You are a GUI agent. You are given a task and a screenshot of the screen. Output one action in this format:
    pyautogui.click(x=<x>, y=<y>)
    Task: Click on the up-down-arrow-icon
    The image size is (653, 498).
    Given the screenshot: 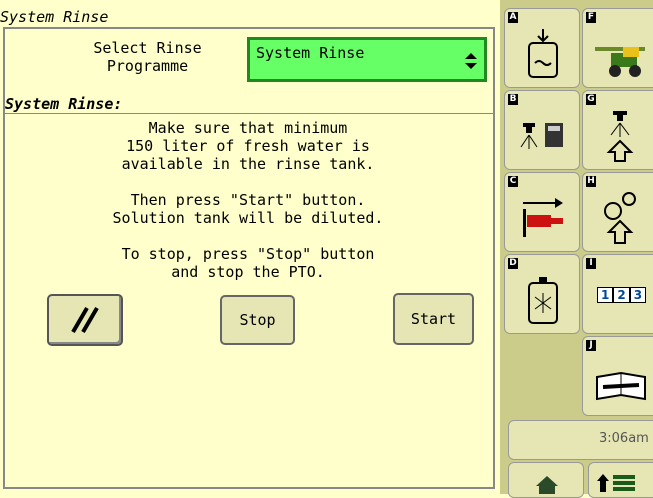 What is the action you would take?
    pyautogui.click(x=471, y=61)
    